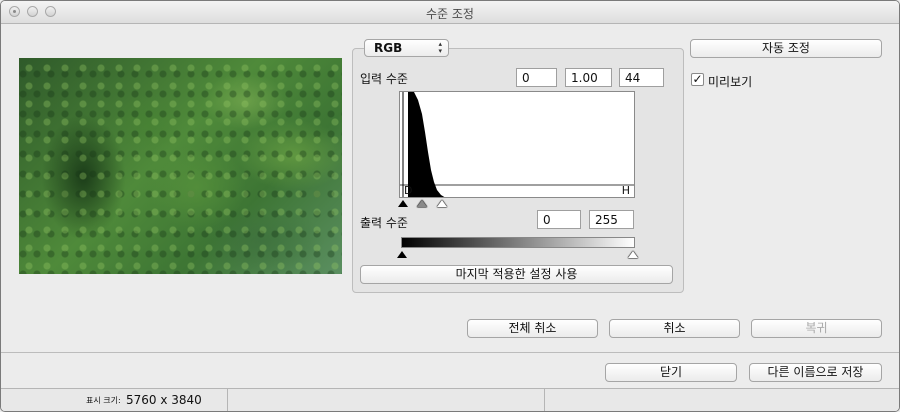  Describe the element at coordinates (516, 274) in the screenshot. I see `use-last-settings-button: 마지막 적용한 설정 사용` at that location.